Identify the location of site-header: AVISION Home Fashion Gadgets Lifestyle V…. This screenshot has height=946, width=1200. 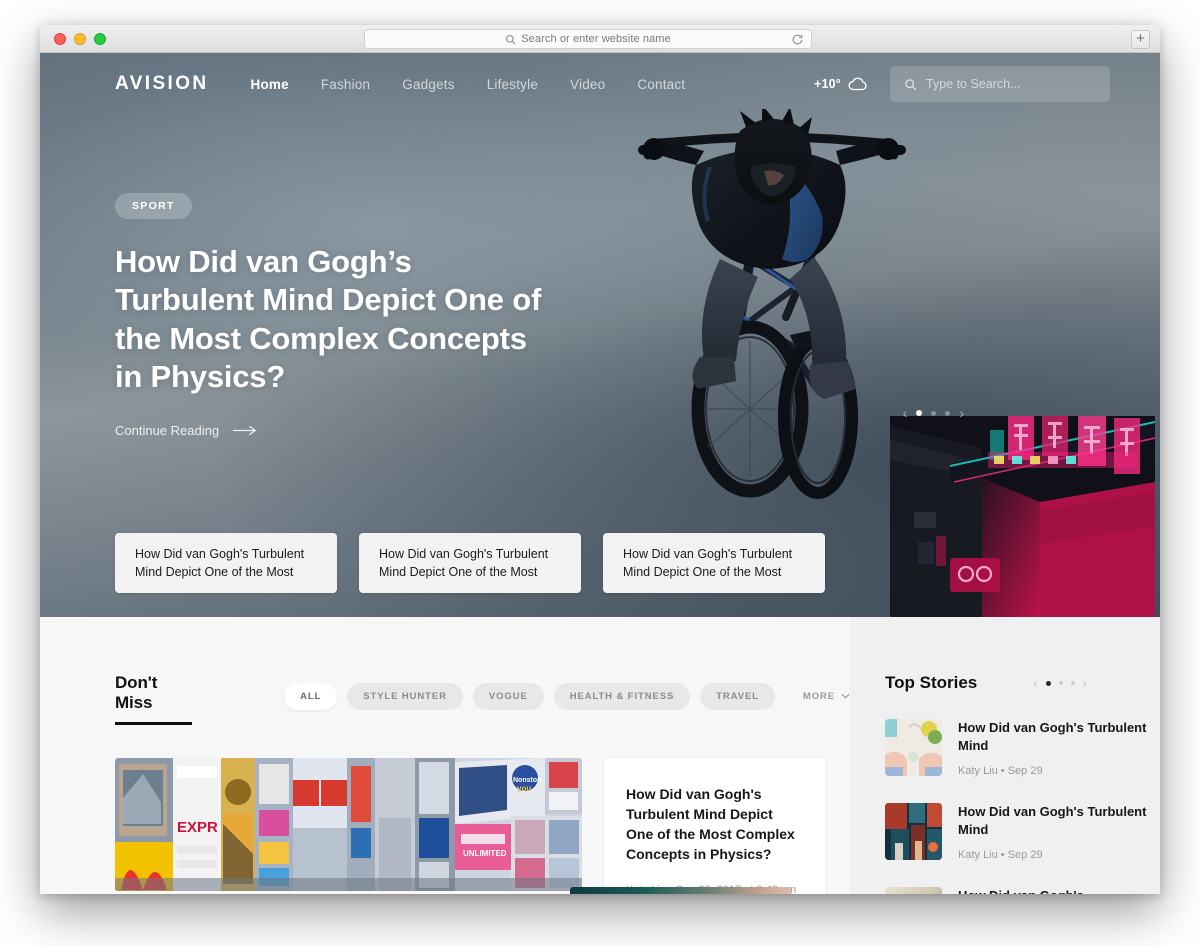
(600, 84).